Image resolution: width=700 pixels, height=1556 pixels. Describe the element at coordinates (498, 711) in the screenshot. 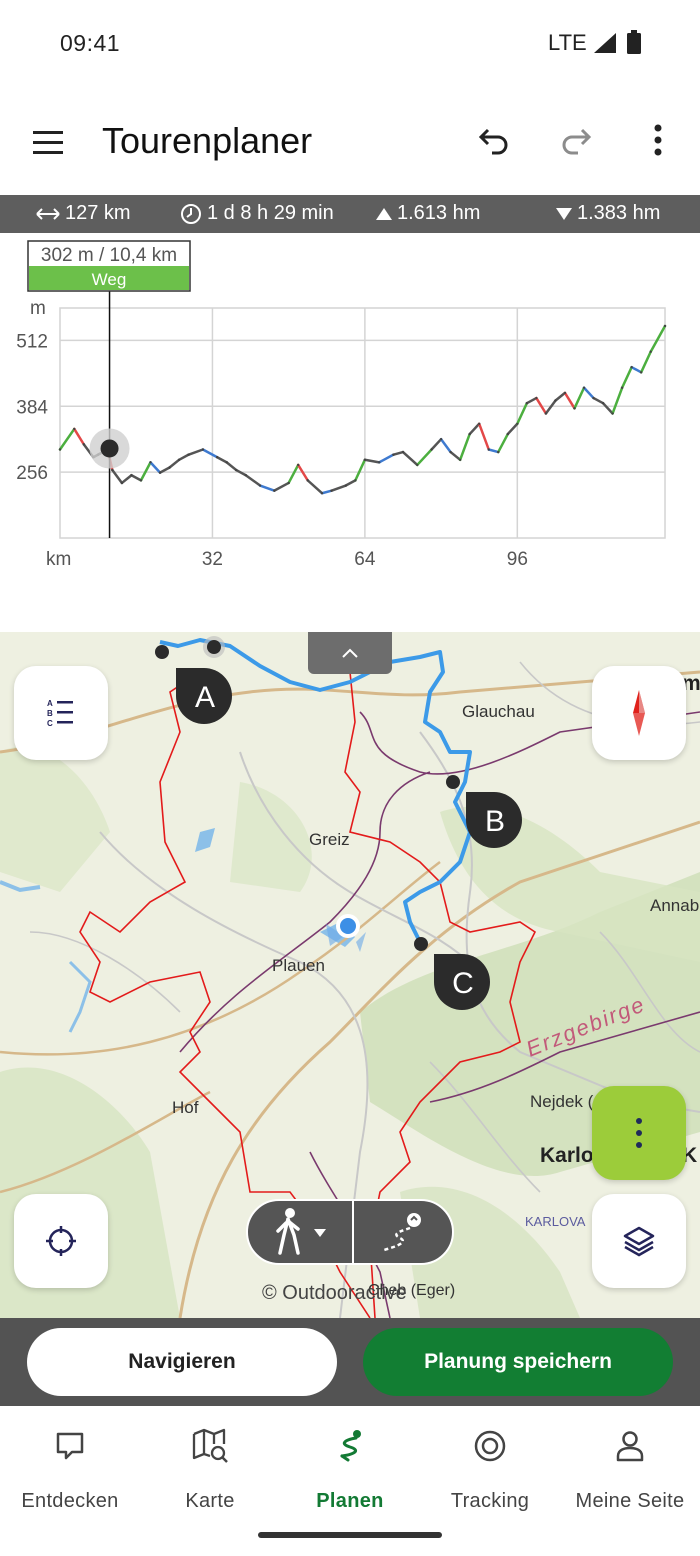

I see `map-label-glauchau: Glauchau` at that location.